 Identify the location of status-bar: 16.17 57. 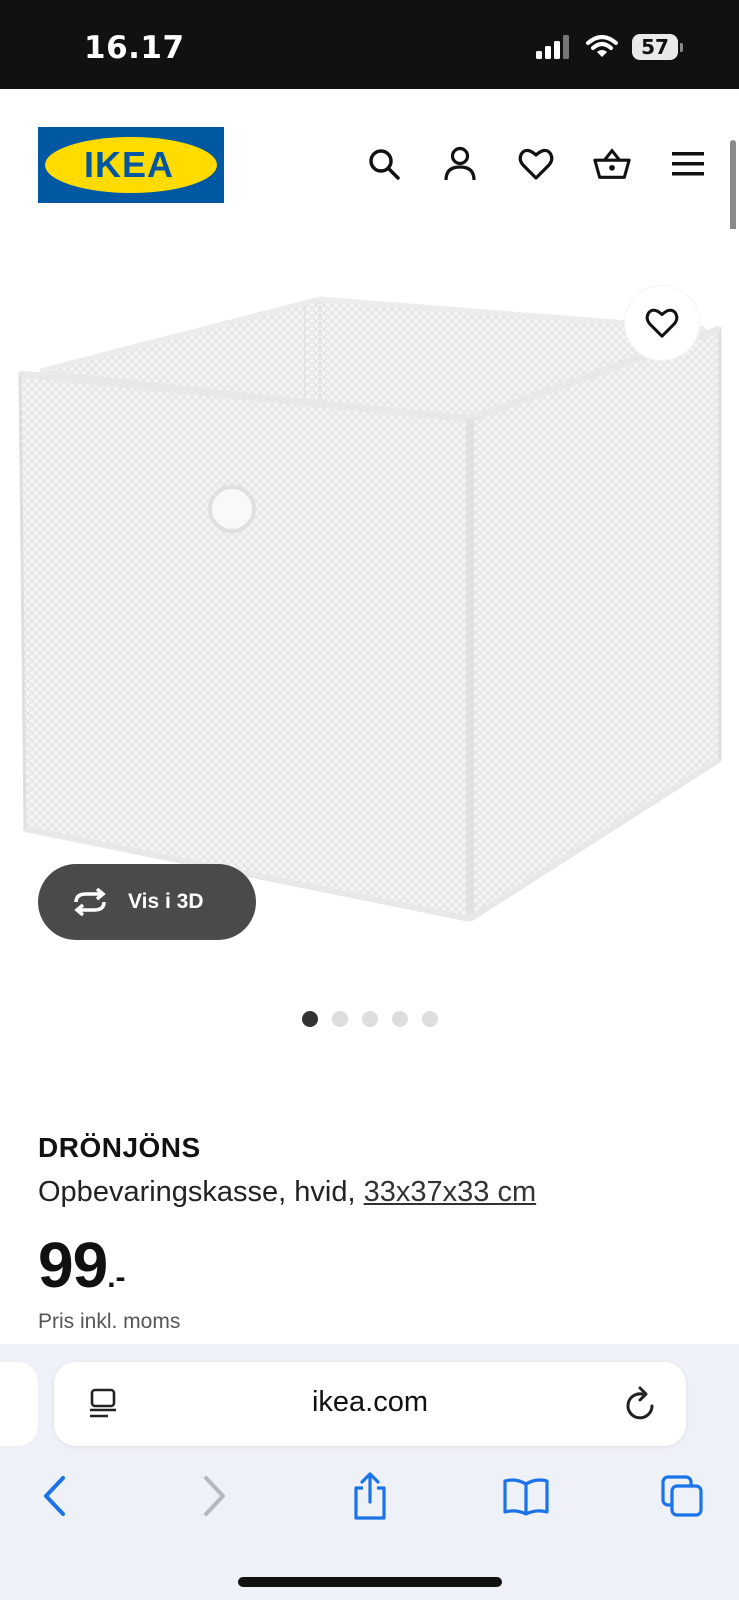
(369, 44).